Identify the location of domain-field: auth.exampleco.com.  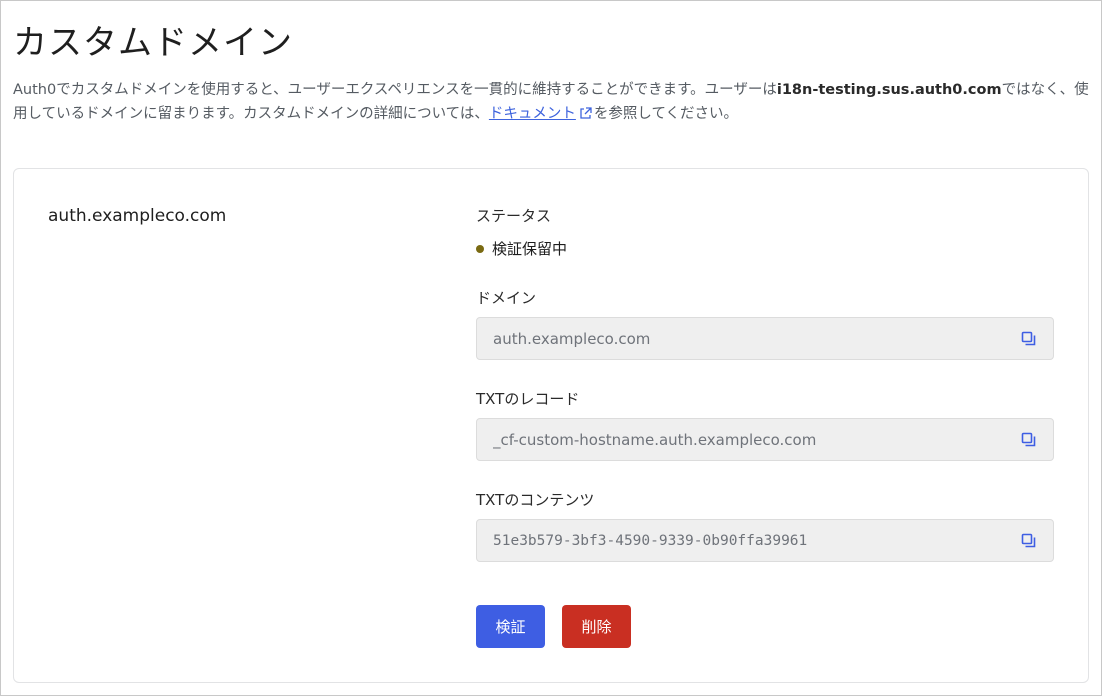
(765, 338).